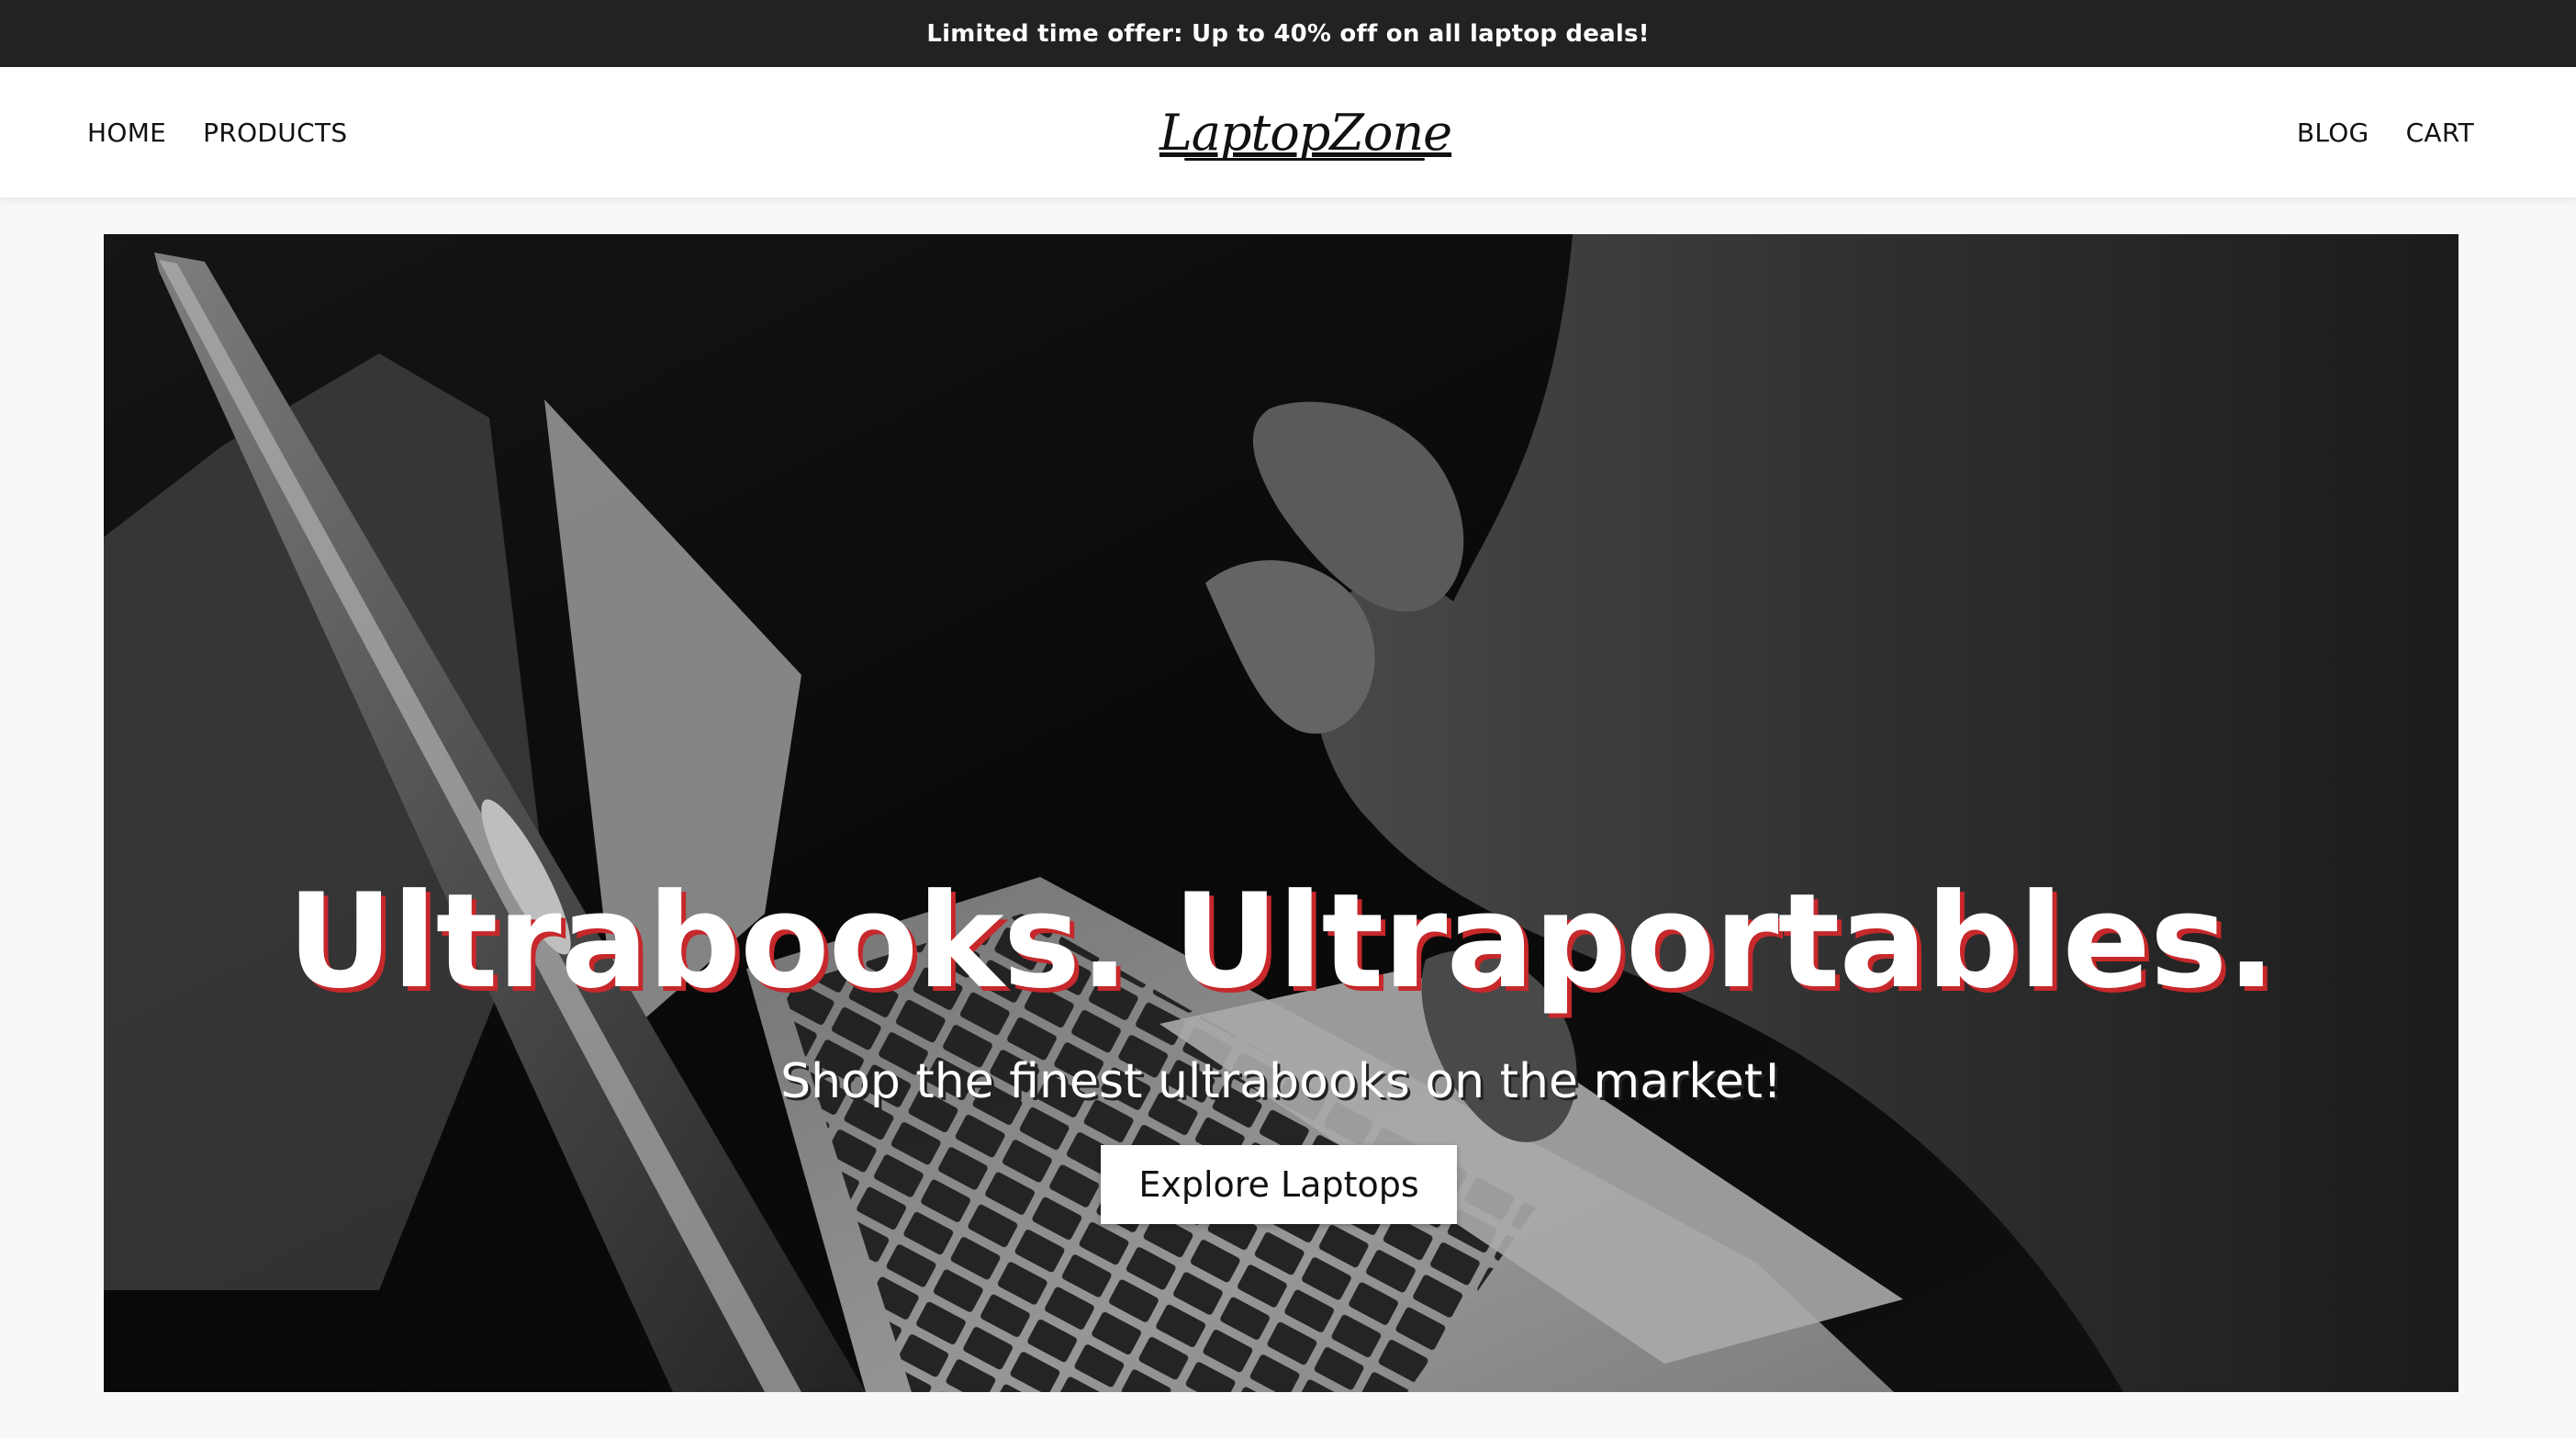  I want to click on nav-products-link: PRODUCTS, so click(275, 133).